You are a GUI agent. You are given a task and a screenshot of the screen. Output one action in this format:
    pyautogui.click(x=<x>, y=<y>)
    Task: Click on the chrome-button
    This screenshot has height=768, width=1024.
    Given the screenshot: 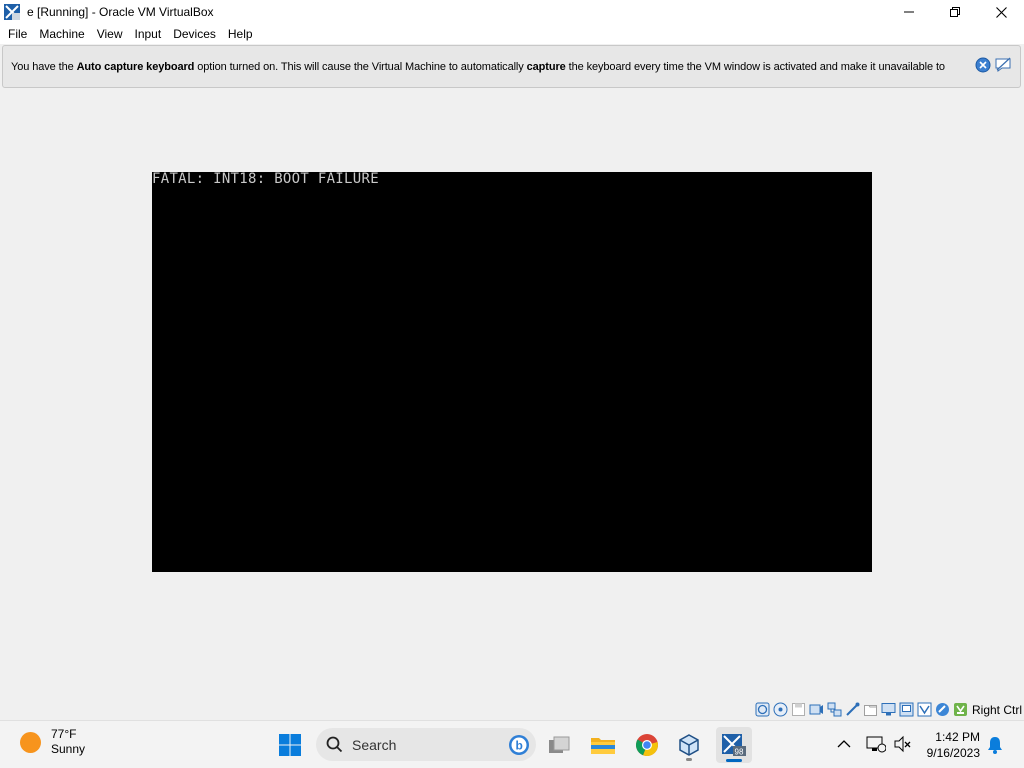 What is the action you would take?
    pyautogui.click(x=647, y=745)
    